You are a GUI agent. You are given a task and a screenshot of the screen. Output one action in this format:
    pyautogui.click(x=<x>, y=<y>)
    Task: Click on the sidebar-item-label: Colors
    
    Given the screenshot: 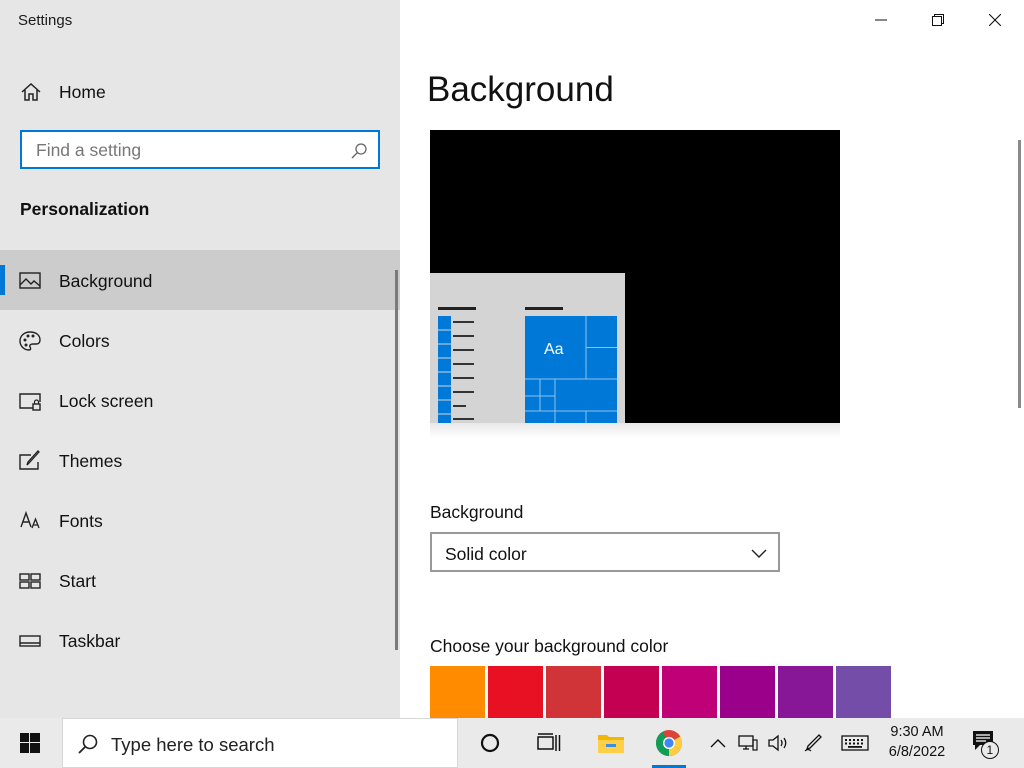 What is the action you would take?
    pyautogui.click(x=84, y=341)
    